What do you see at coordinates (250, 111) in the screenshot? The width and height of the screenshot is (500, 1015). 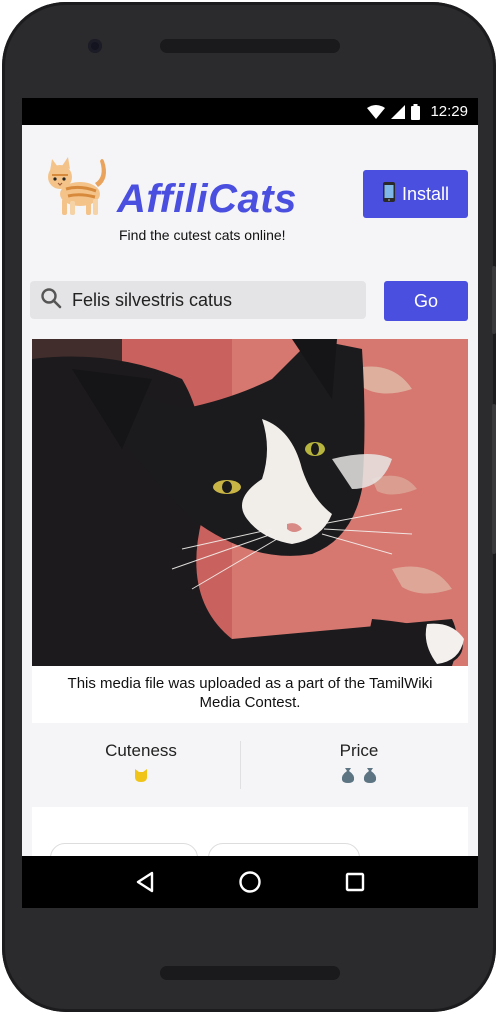 I see `status-bar: 12:29` at bounding box center [250, 111].